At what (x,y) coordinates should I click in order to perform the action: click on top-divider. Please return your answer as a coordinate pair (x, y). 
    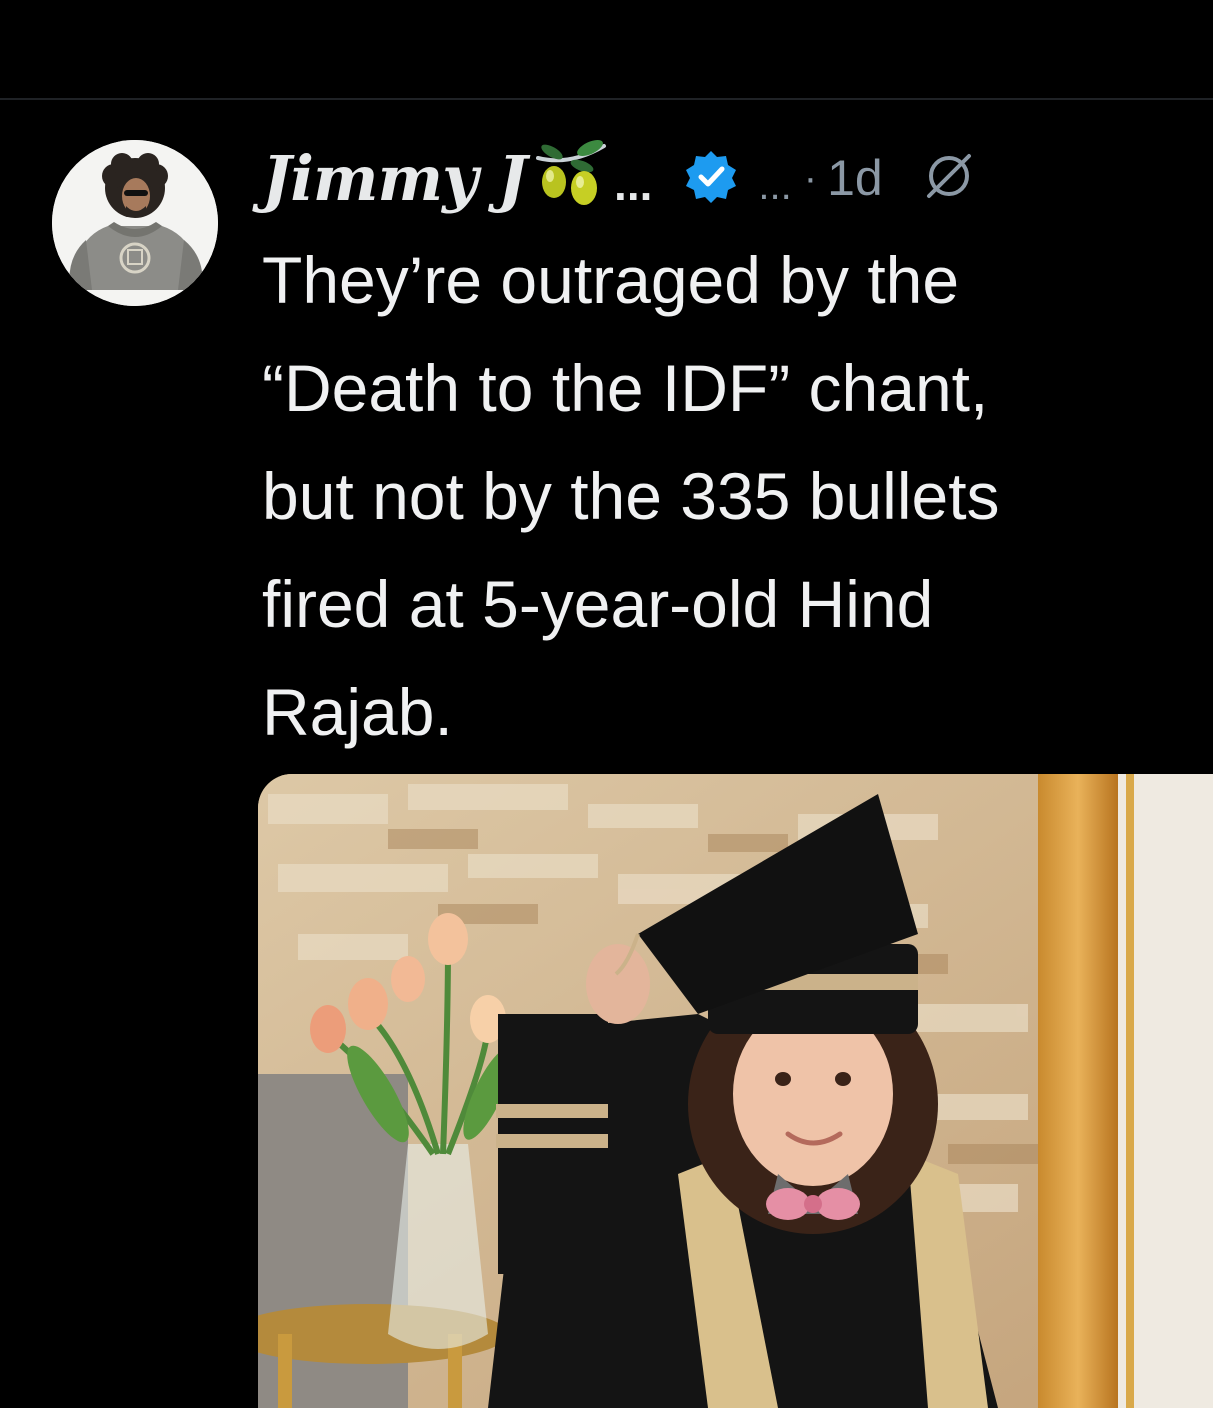
    Looking at the image, I should click on (606, 99).